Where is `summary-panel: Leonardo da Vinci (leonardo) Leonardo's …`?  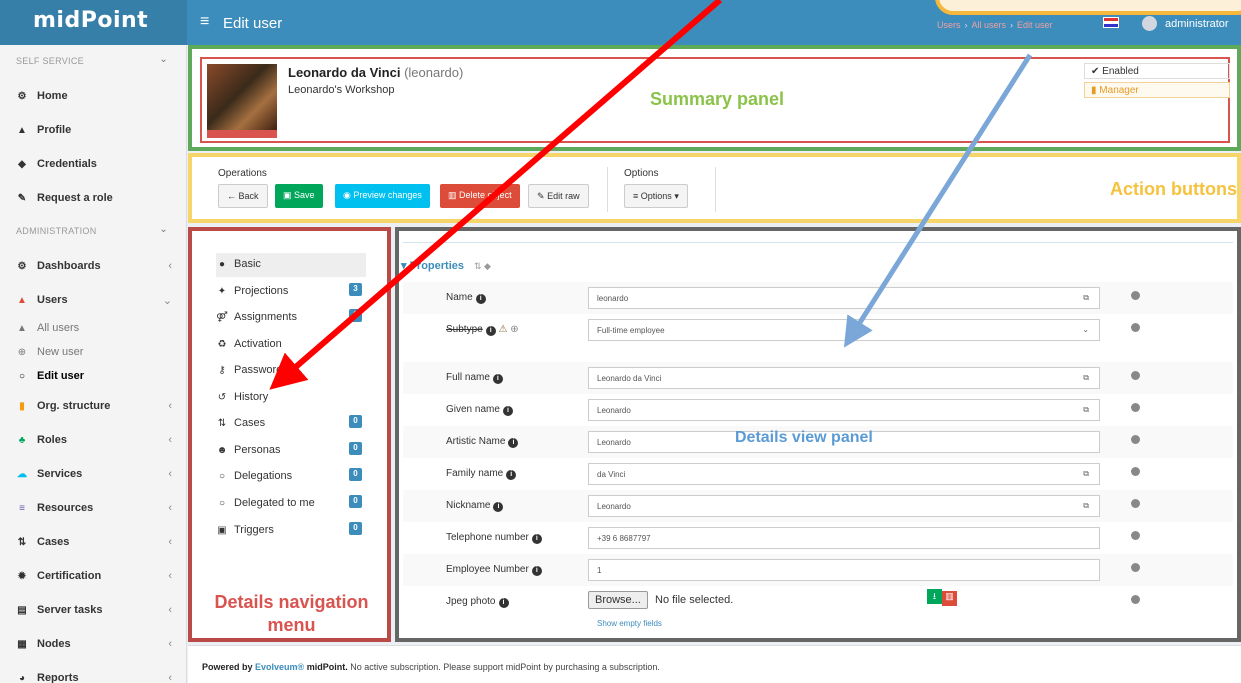
summary-panel: Leonardo da Vinci (leonardo) Leonardo's … is located at coordinates (714, 98).